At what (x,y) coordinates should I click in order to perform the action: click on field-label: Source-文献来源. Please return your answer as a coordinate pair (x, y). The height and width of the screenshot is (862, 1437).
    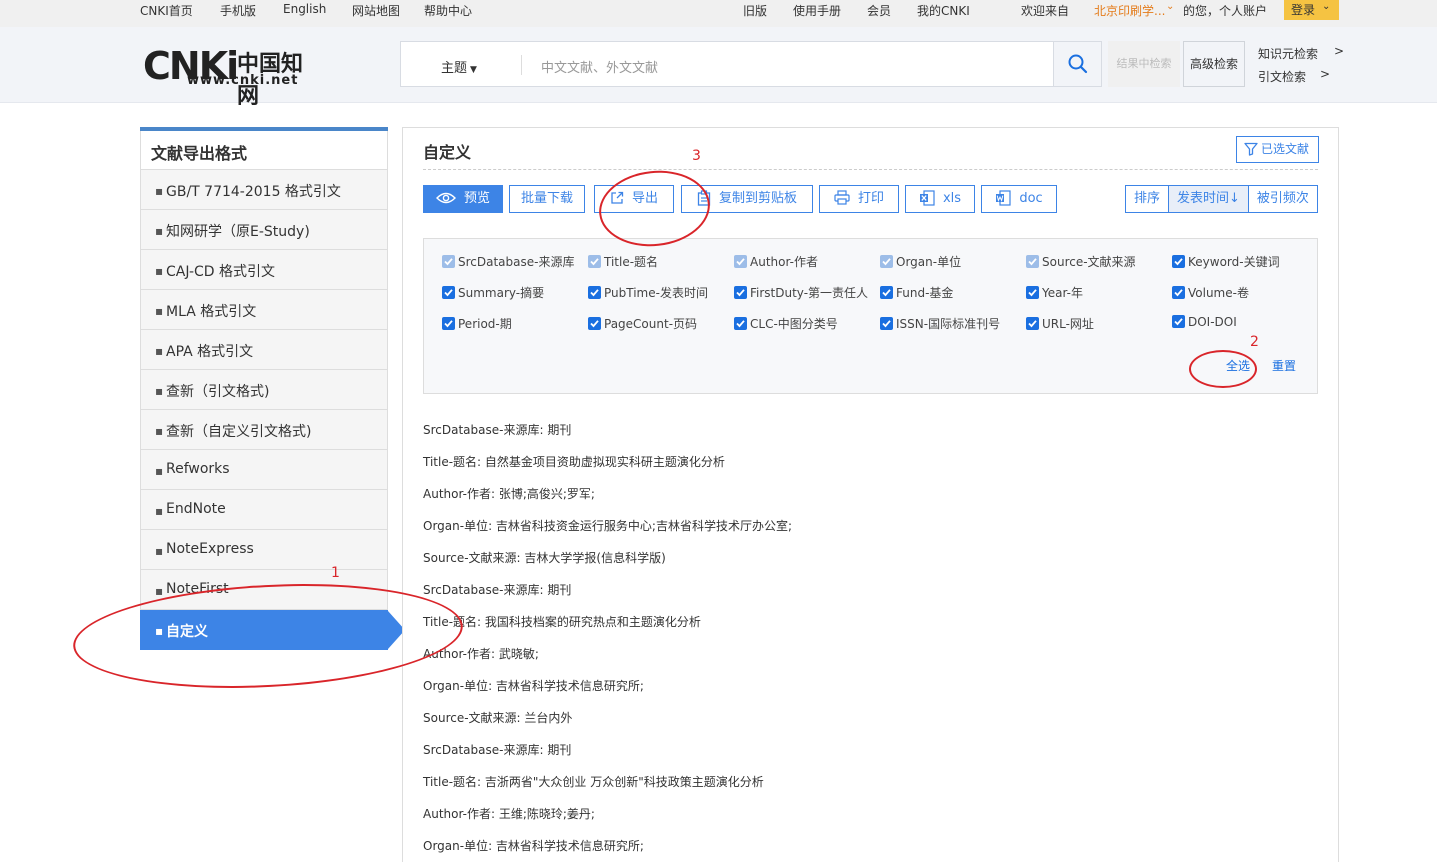
    Looking at the image, I should click on (1089, 262).